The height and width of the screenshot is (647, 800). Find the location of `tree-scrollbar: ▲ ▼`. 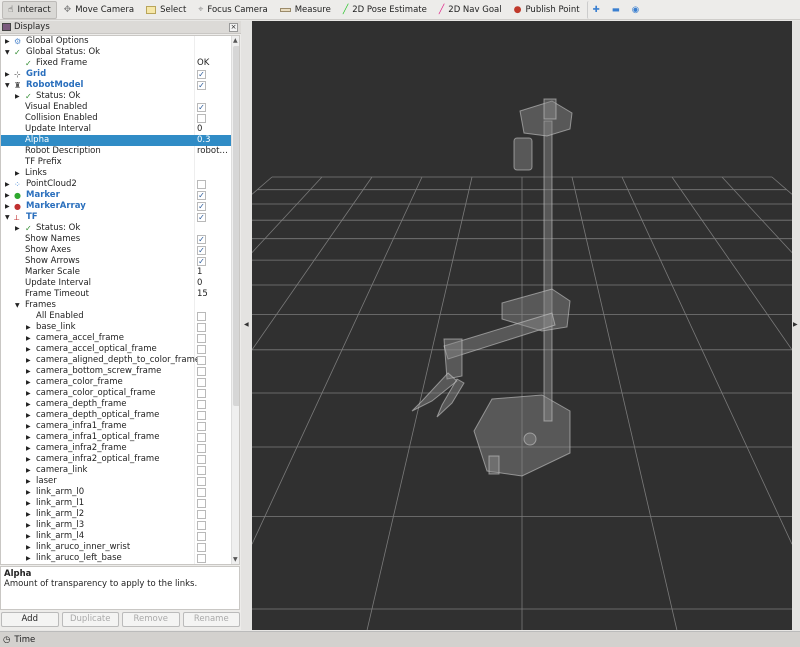

tree-scrollbar: ▲ ▼ is located at coordinates (235, 300).